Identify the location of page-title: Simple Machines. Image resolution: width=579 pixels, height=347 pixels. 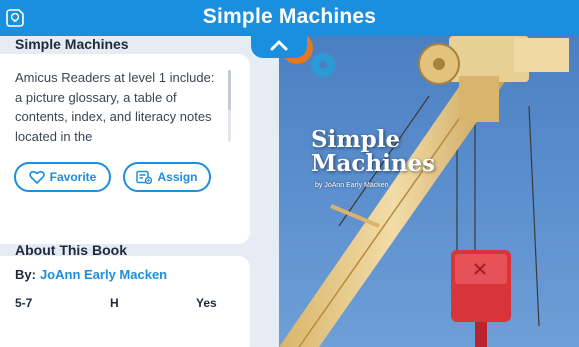
(289, 16).